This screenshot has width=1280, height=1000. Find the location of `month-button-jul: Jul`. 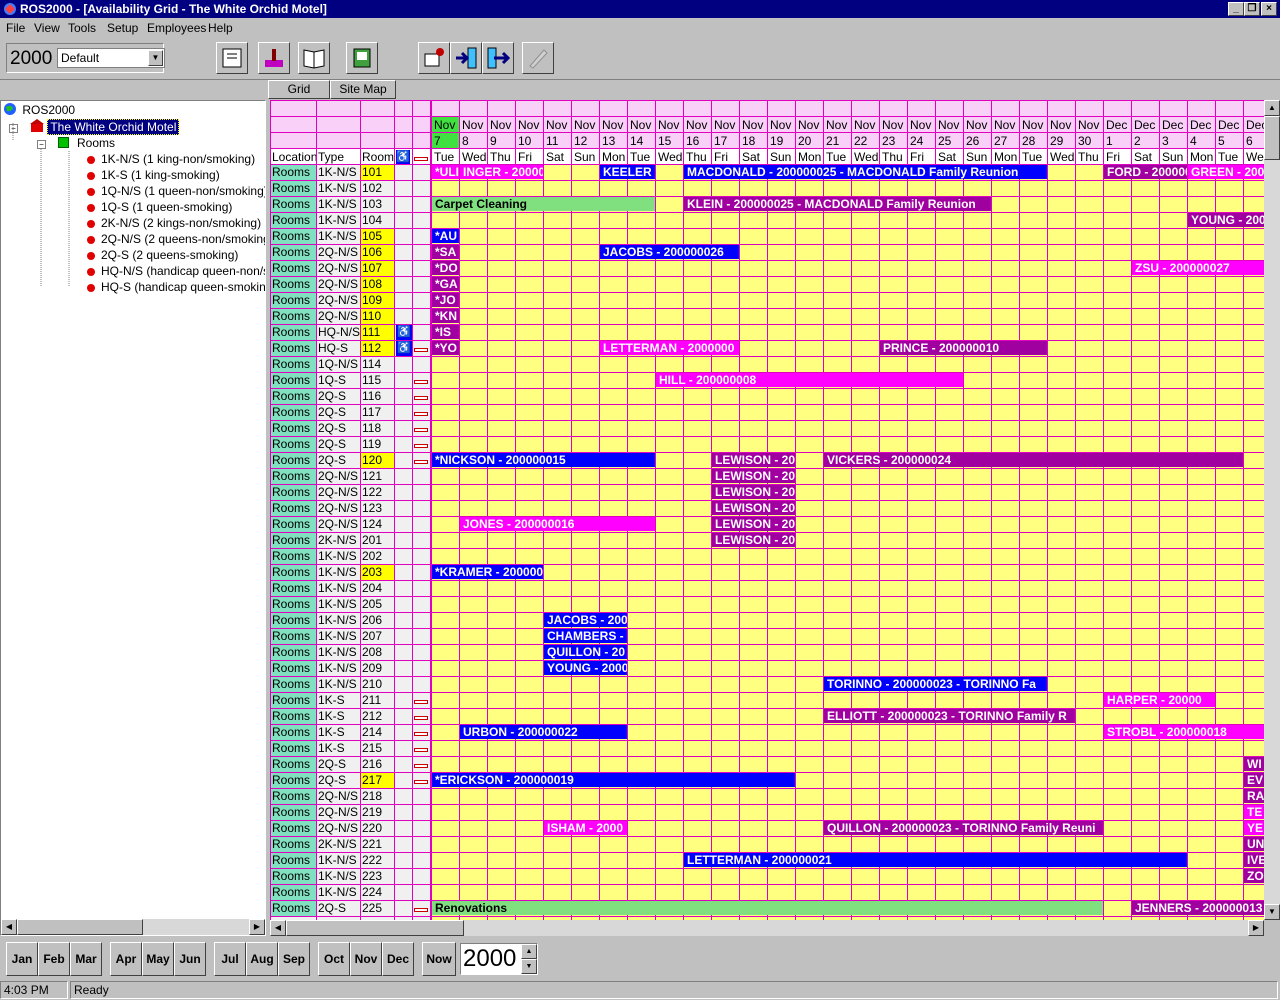

month-button-jul: Jul is located at coordinates (230, 959).